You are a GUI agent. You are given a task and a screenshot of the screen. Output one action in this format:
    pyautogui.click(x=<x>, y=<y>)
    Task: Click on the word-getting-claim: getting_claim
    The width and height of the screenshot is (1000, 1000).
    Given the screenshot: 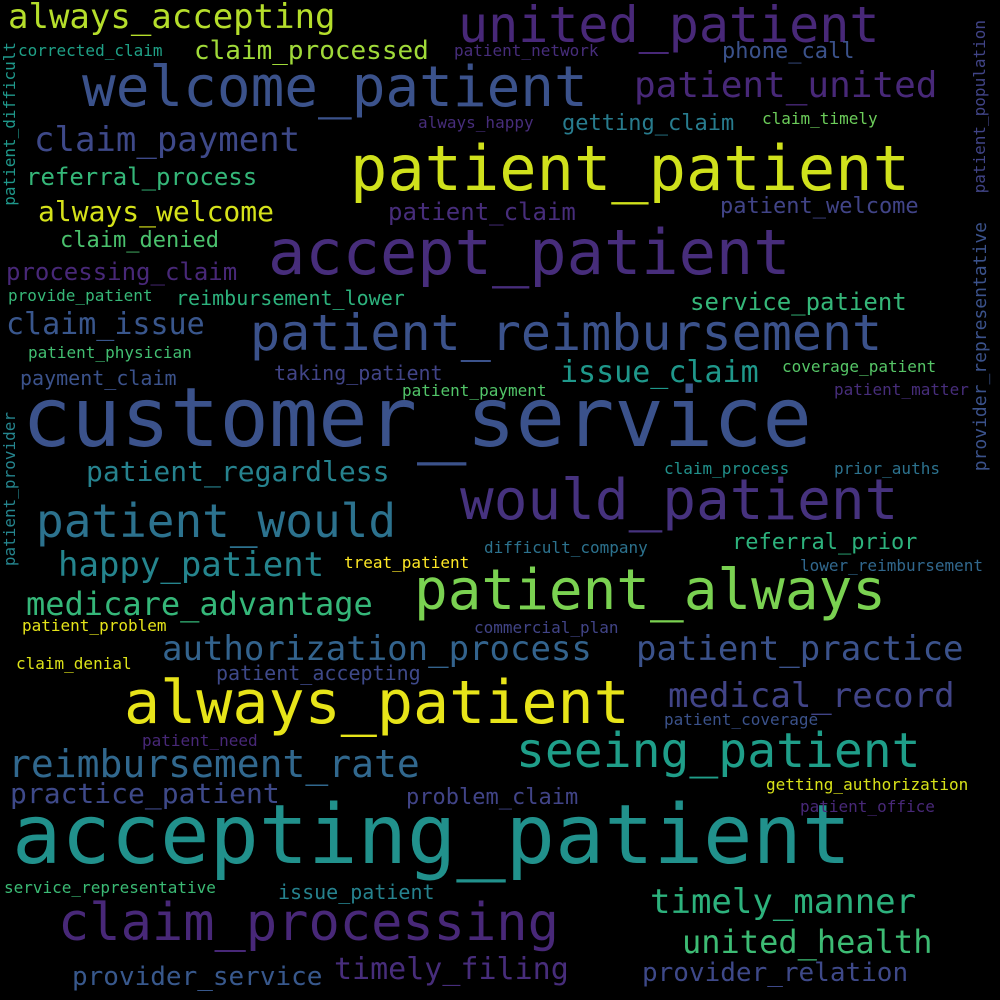 What is the action you would take?
    pyautogui.click(x=648, y=123)
    